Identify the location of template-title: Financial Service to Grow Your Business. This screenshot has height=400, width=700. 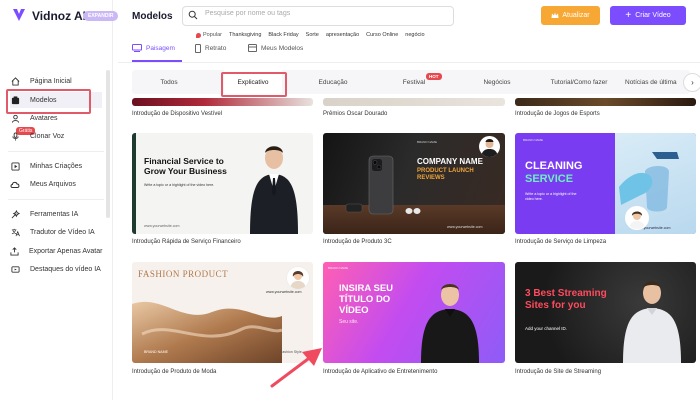
(185, 166).